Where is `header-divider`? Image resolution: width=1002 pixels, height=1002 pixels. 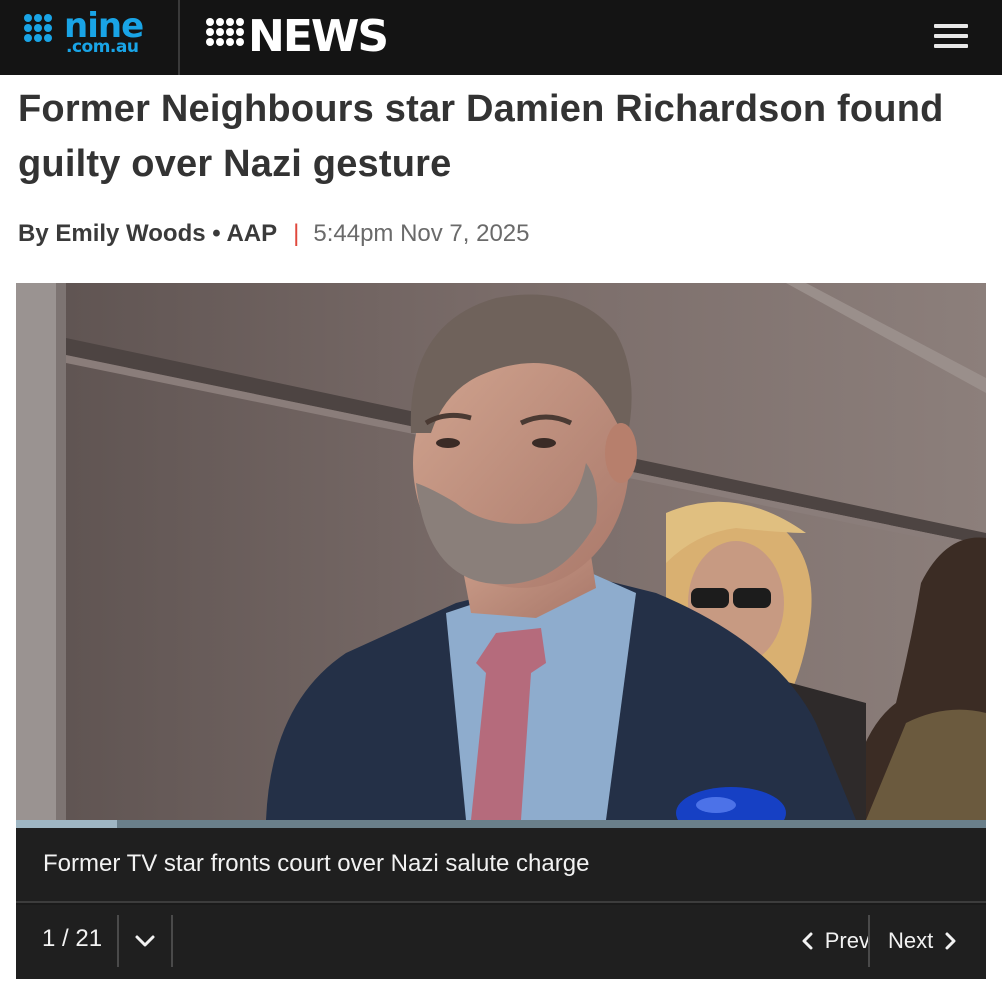
header-divider is located at coordinates (179, 37).